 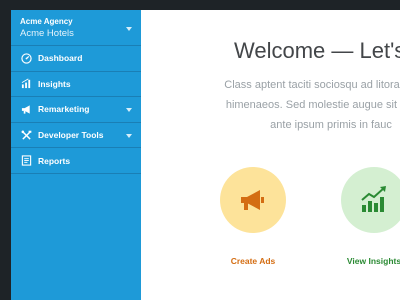 I want to click on sidebar-item-developer-tools: Developer Tools, so click(x=76, y=136).